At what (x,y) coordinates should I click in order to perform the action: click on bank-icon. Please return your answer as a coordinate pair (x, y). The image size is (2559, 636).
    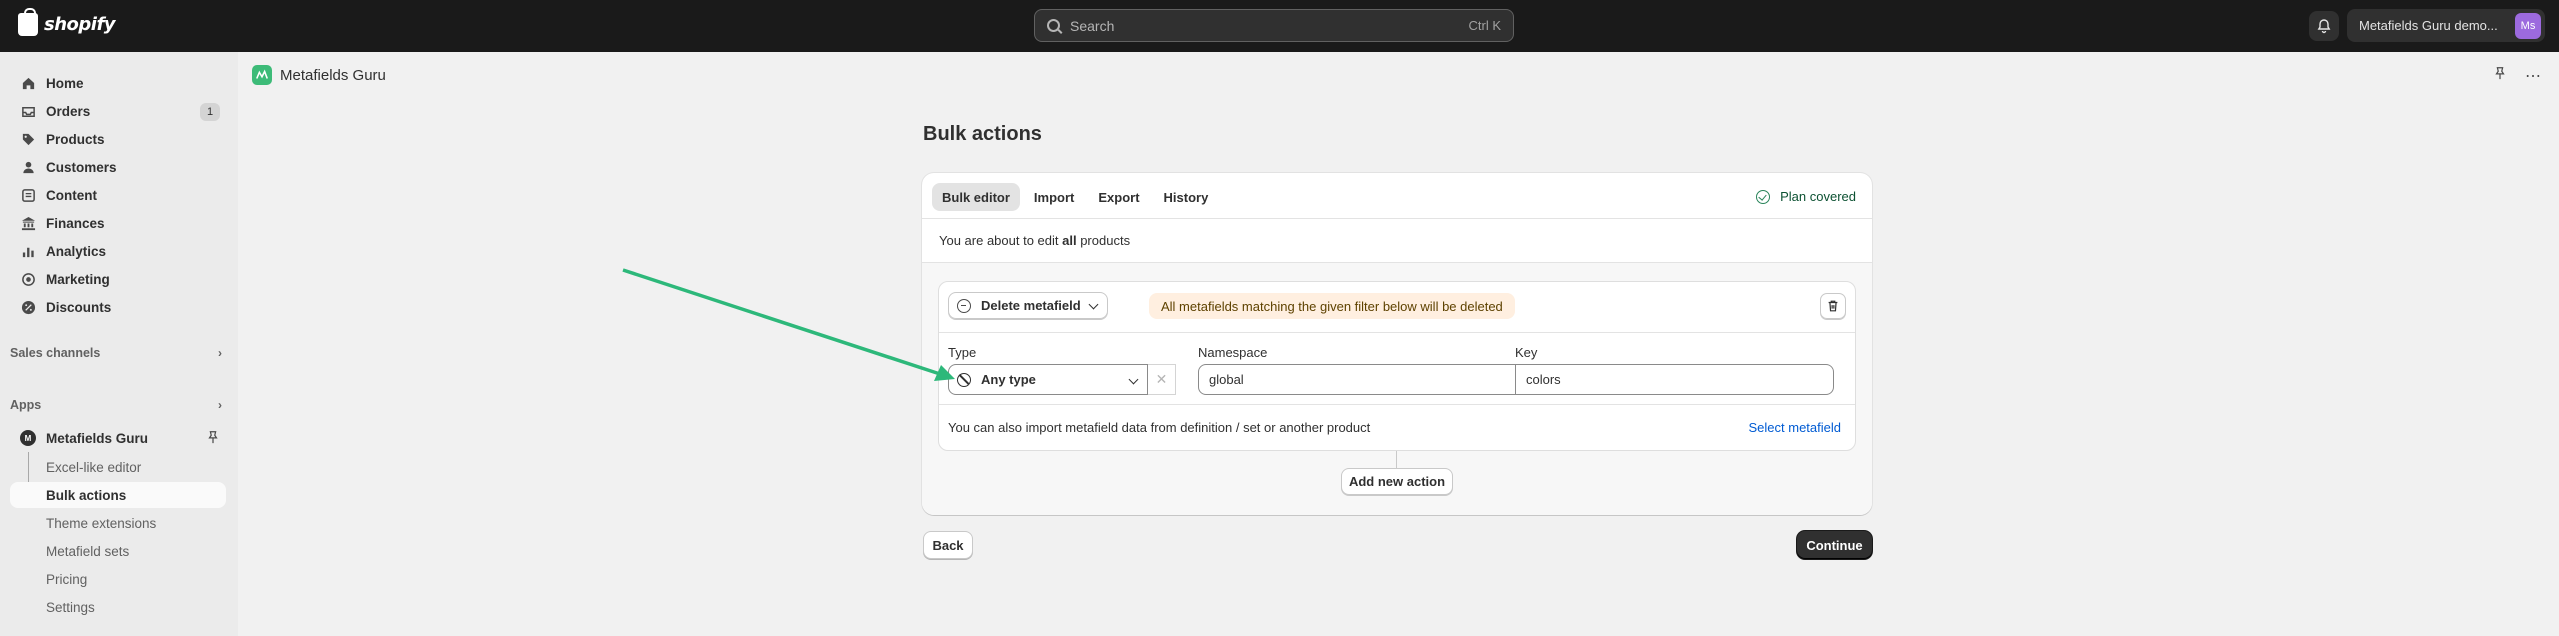
    Looking at the image, I should click on (28, 223).